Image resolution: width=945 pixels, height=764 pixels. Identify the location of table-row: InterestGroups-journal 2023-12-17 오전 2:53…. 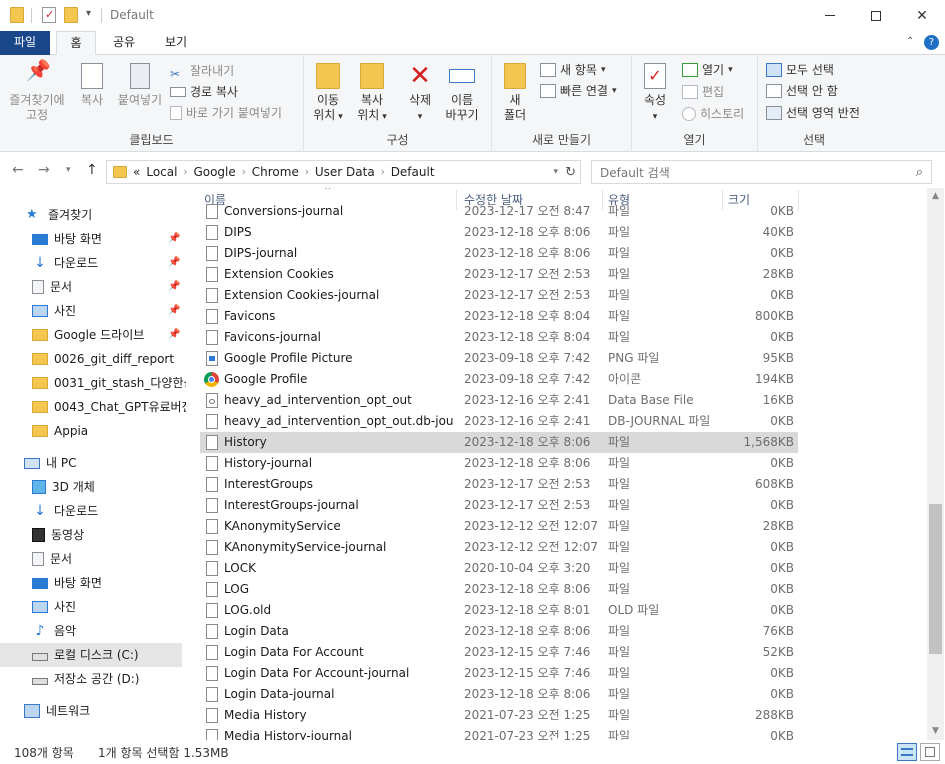
(499, 505).